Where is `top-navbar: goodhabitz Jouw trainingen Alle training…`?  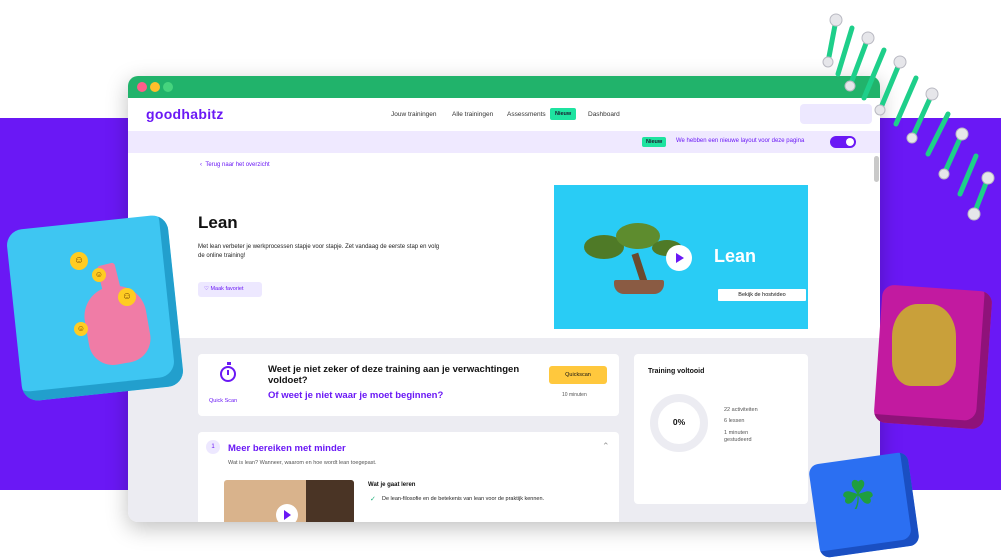
top-navbar: goodhabitz Jouw trainingen Alle training… is located at coordinates (504, 114).